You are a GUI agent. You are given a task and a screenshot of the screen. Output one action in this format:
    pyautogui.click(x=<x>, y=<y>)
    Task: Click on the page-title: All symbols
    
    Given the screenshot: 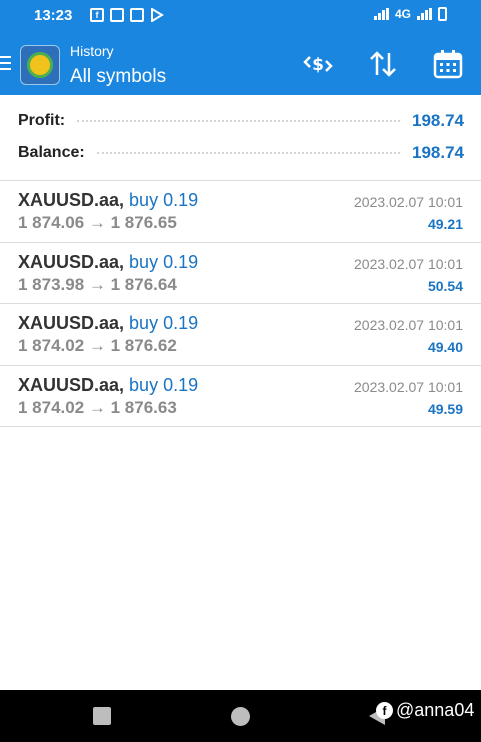 What is the action you would take?
    pyautogui.click(x=118, y=77)
    